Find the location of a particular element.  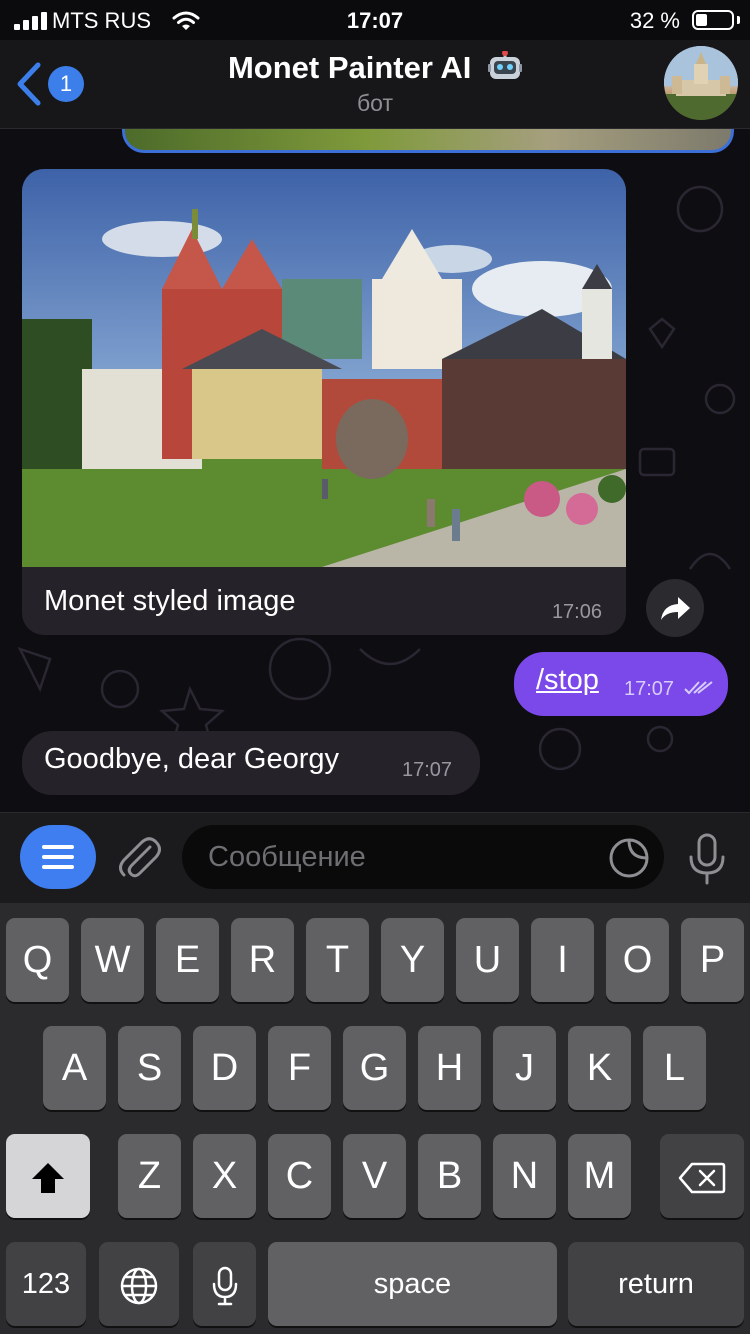

key-o: O is located at coordinates (637, 960).